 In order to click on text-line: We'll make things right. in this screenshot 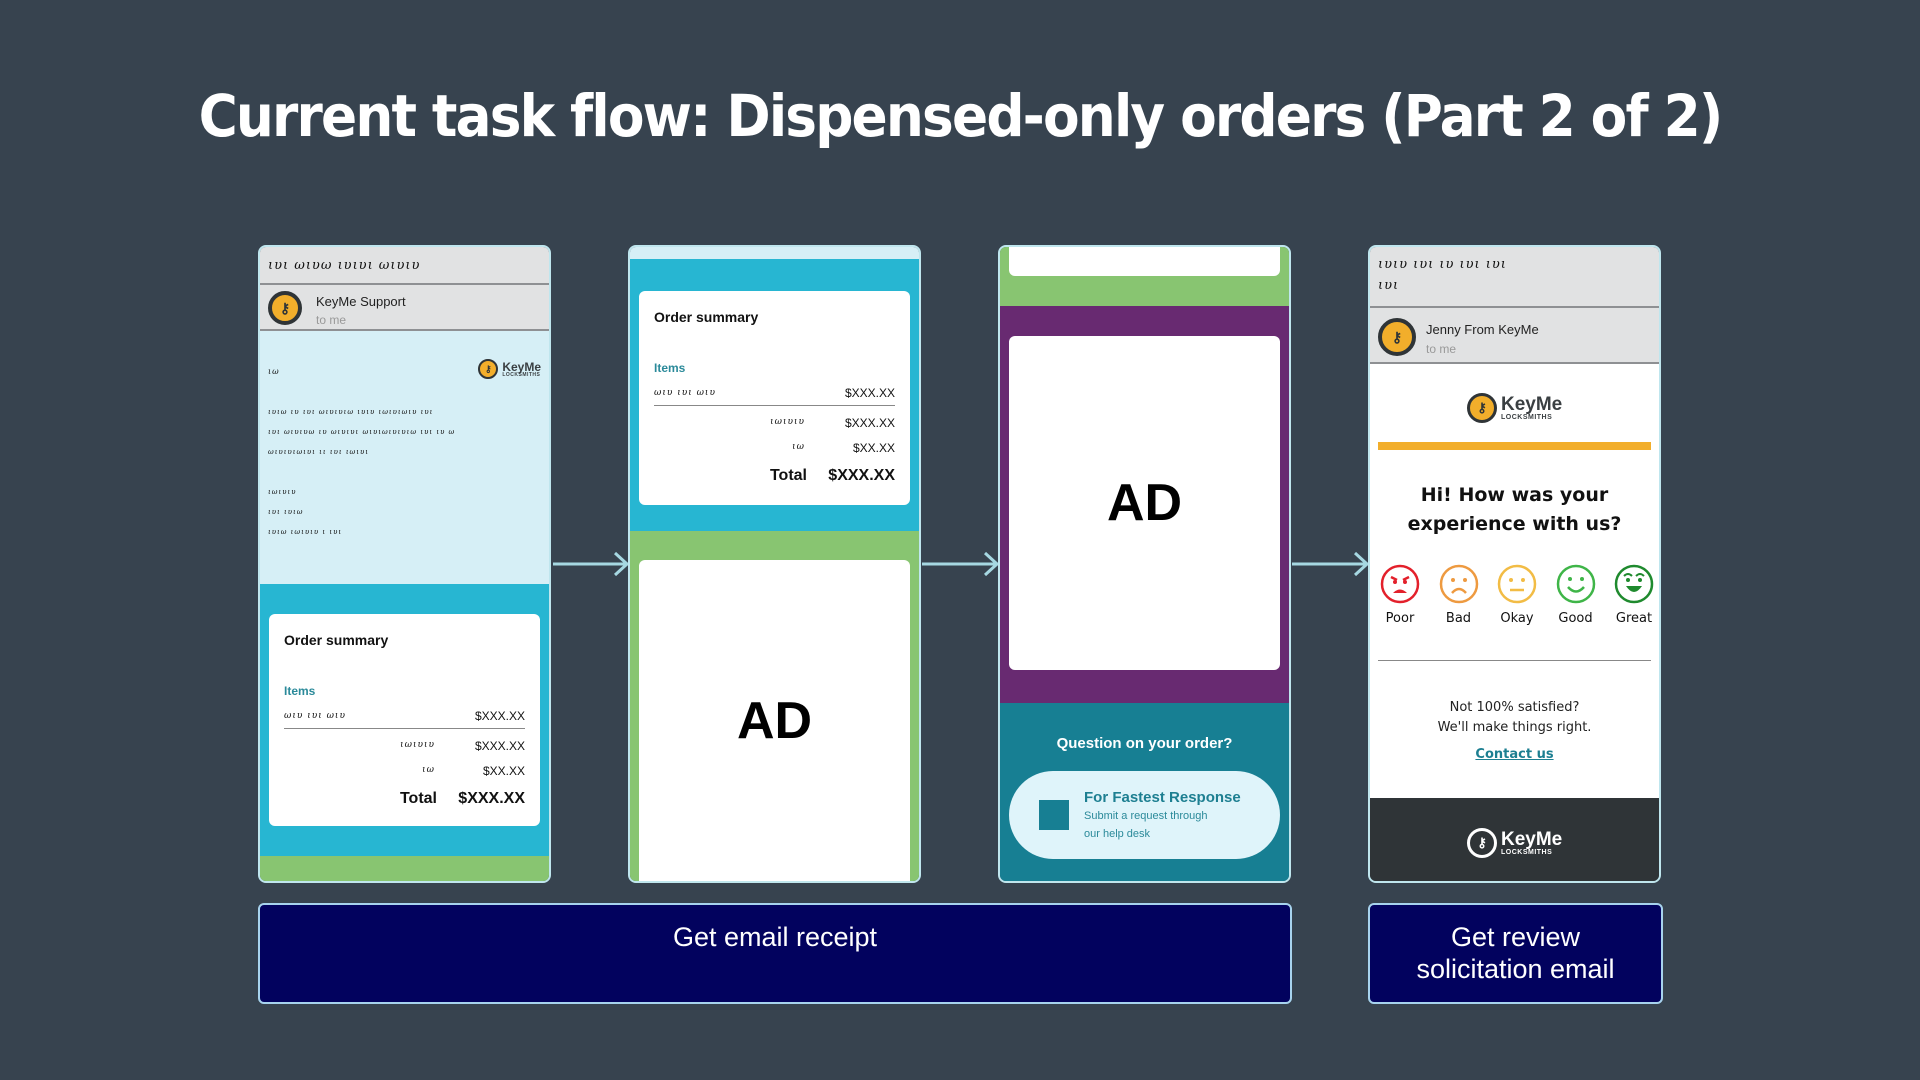, I will do `click(1514, 727)`.